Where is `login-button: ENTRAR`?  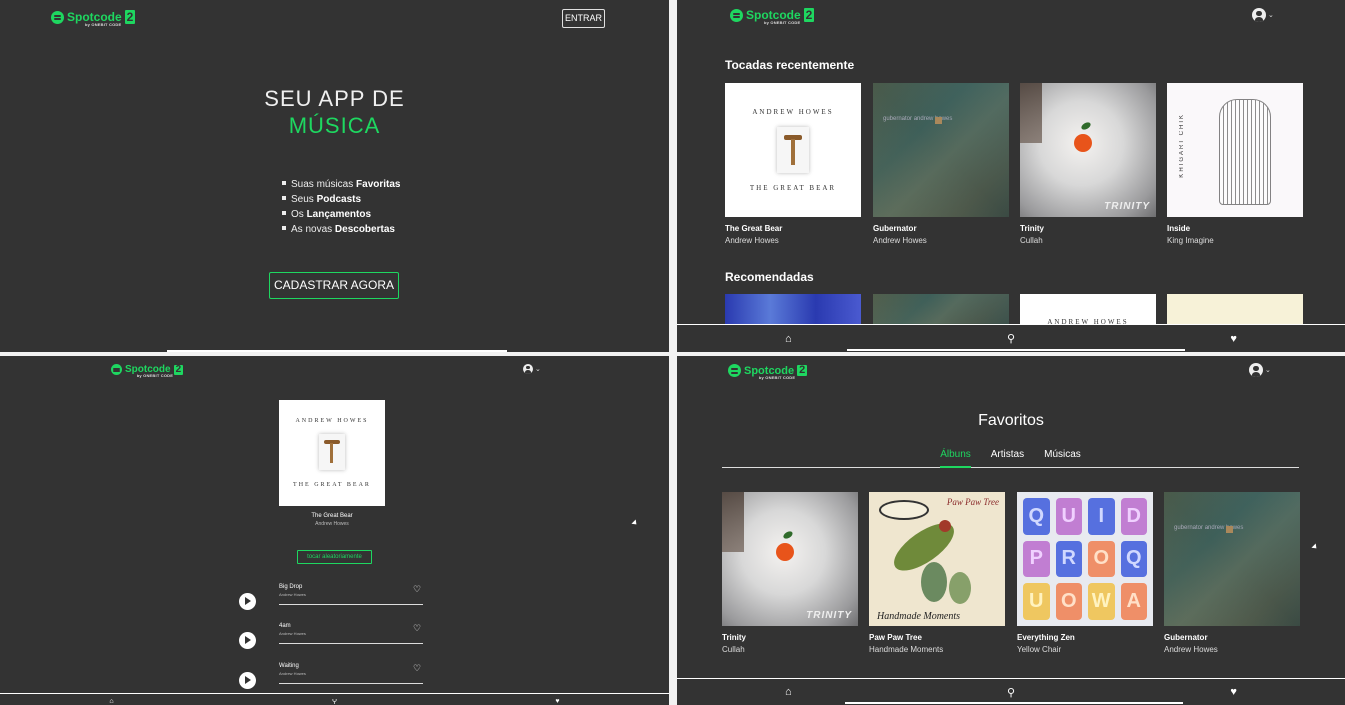 login-button: ENTRAR is located at coordinates (583, 18).